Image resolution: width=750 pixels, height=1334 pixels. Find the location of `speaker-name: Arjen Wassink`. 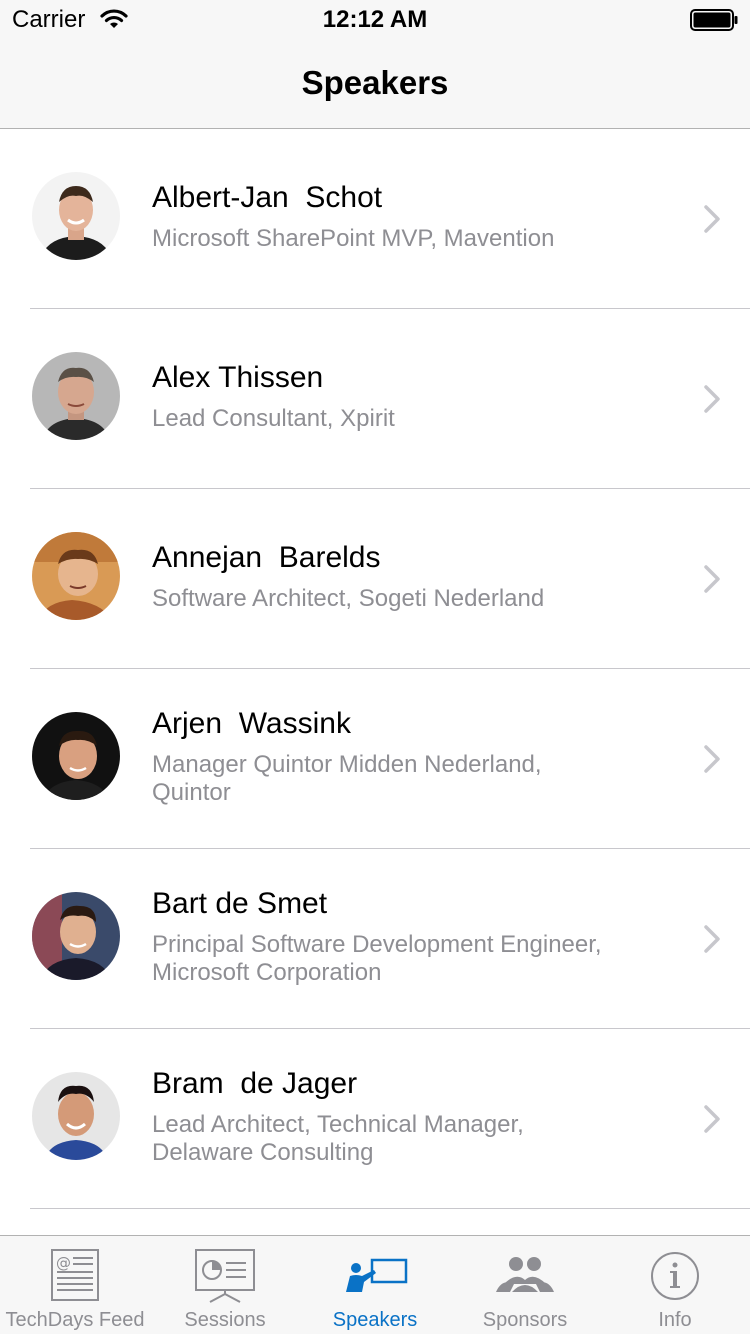

speaker-name: Arjen Wassink is located at coordinates (251, 723).